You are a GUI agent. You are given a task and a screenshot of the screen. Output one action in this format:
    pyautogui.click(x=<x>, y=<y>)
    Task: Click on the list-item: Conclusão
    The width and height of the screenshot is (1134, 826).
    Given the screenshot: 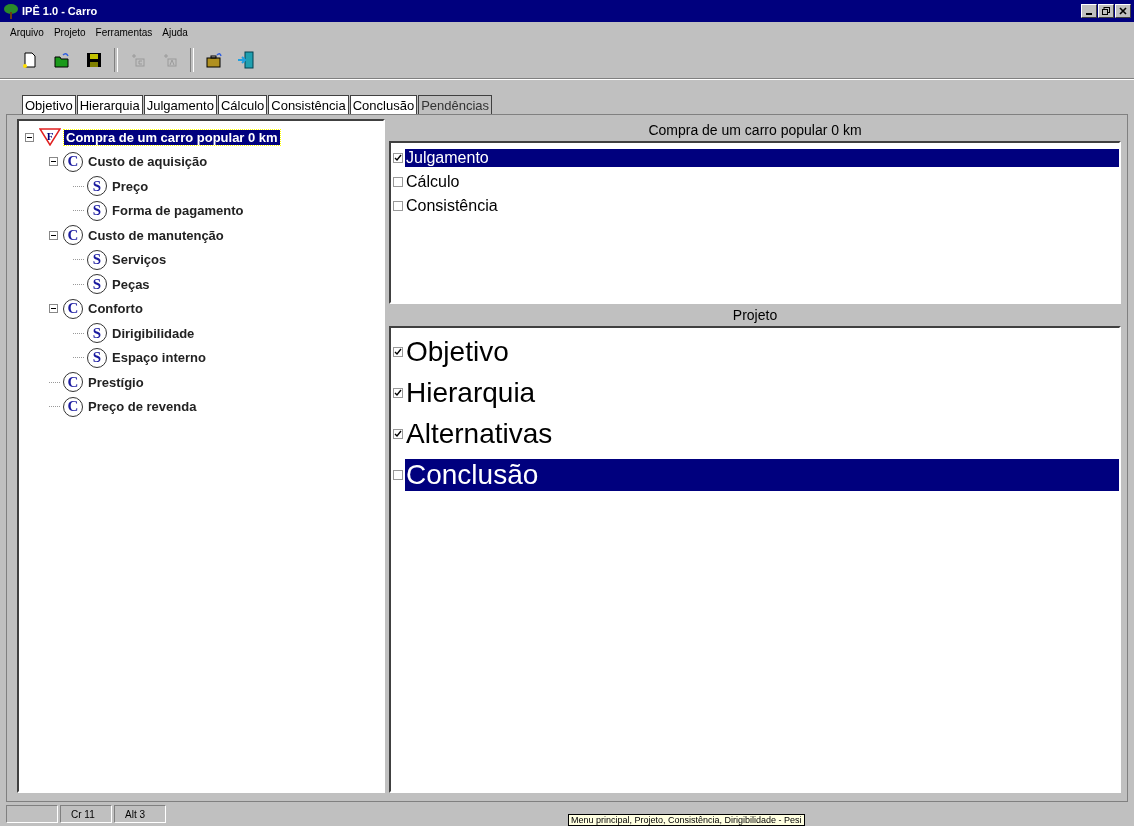 What is the action you would take?
    pyautogui.click(x=762, y=474)
    